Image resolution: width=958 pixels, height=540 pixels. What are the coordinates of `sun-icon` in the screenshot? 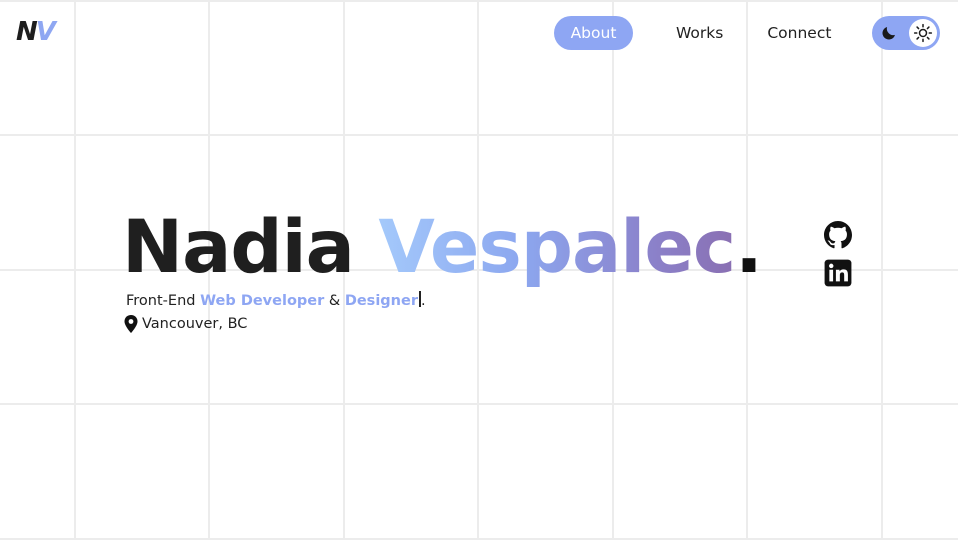 It's located at (923, 33).